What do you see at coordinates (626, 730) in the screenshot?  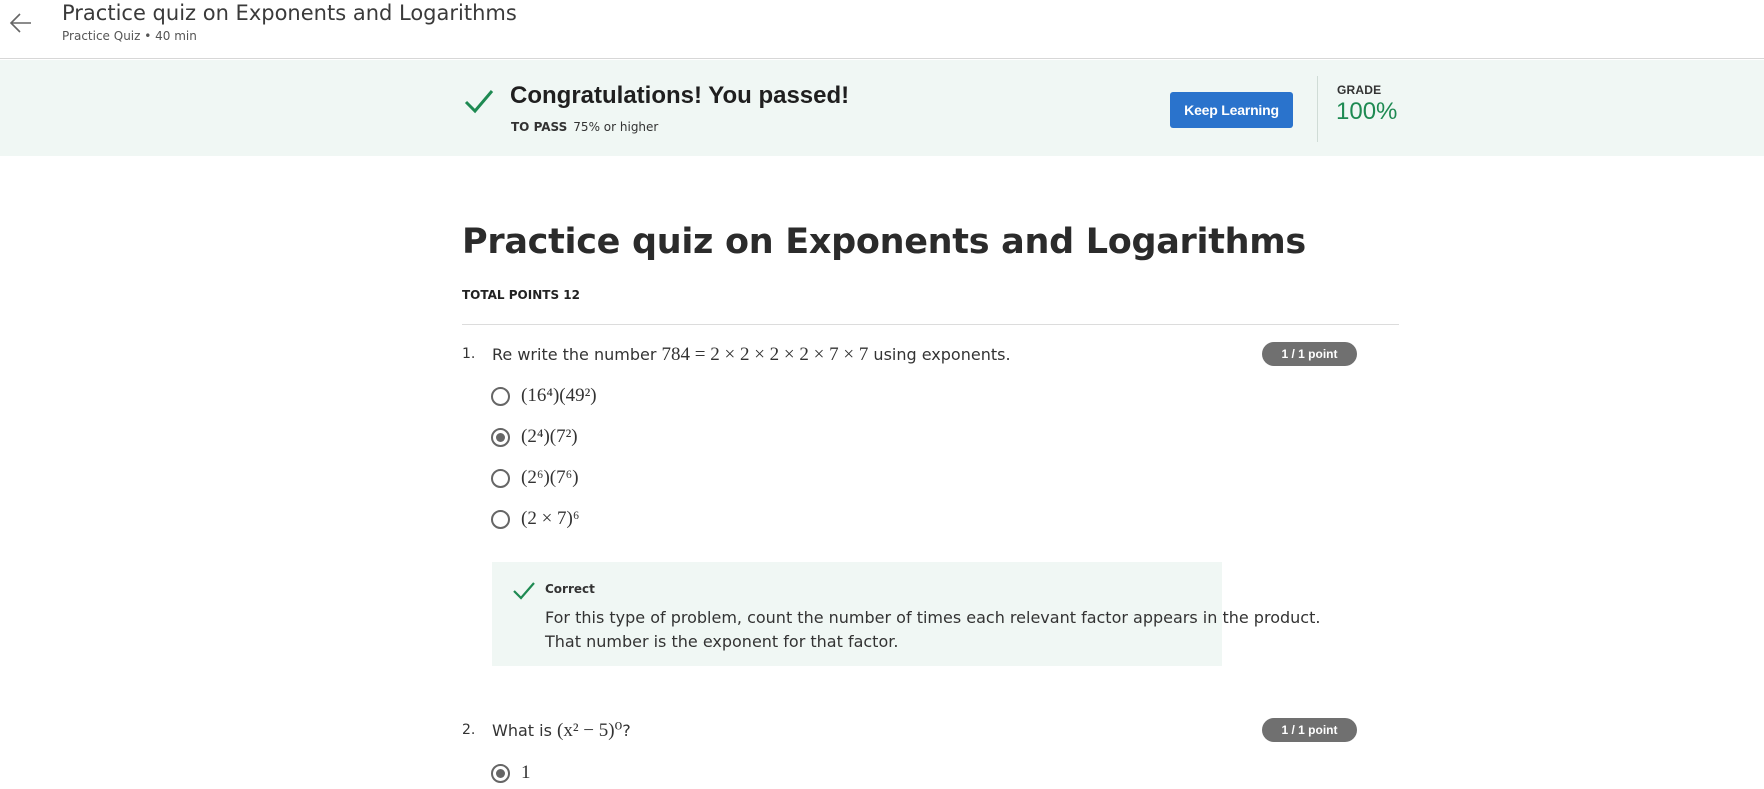 I see `question-suffix: ?` at bounding box center [626, 730].